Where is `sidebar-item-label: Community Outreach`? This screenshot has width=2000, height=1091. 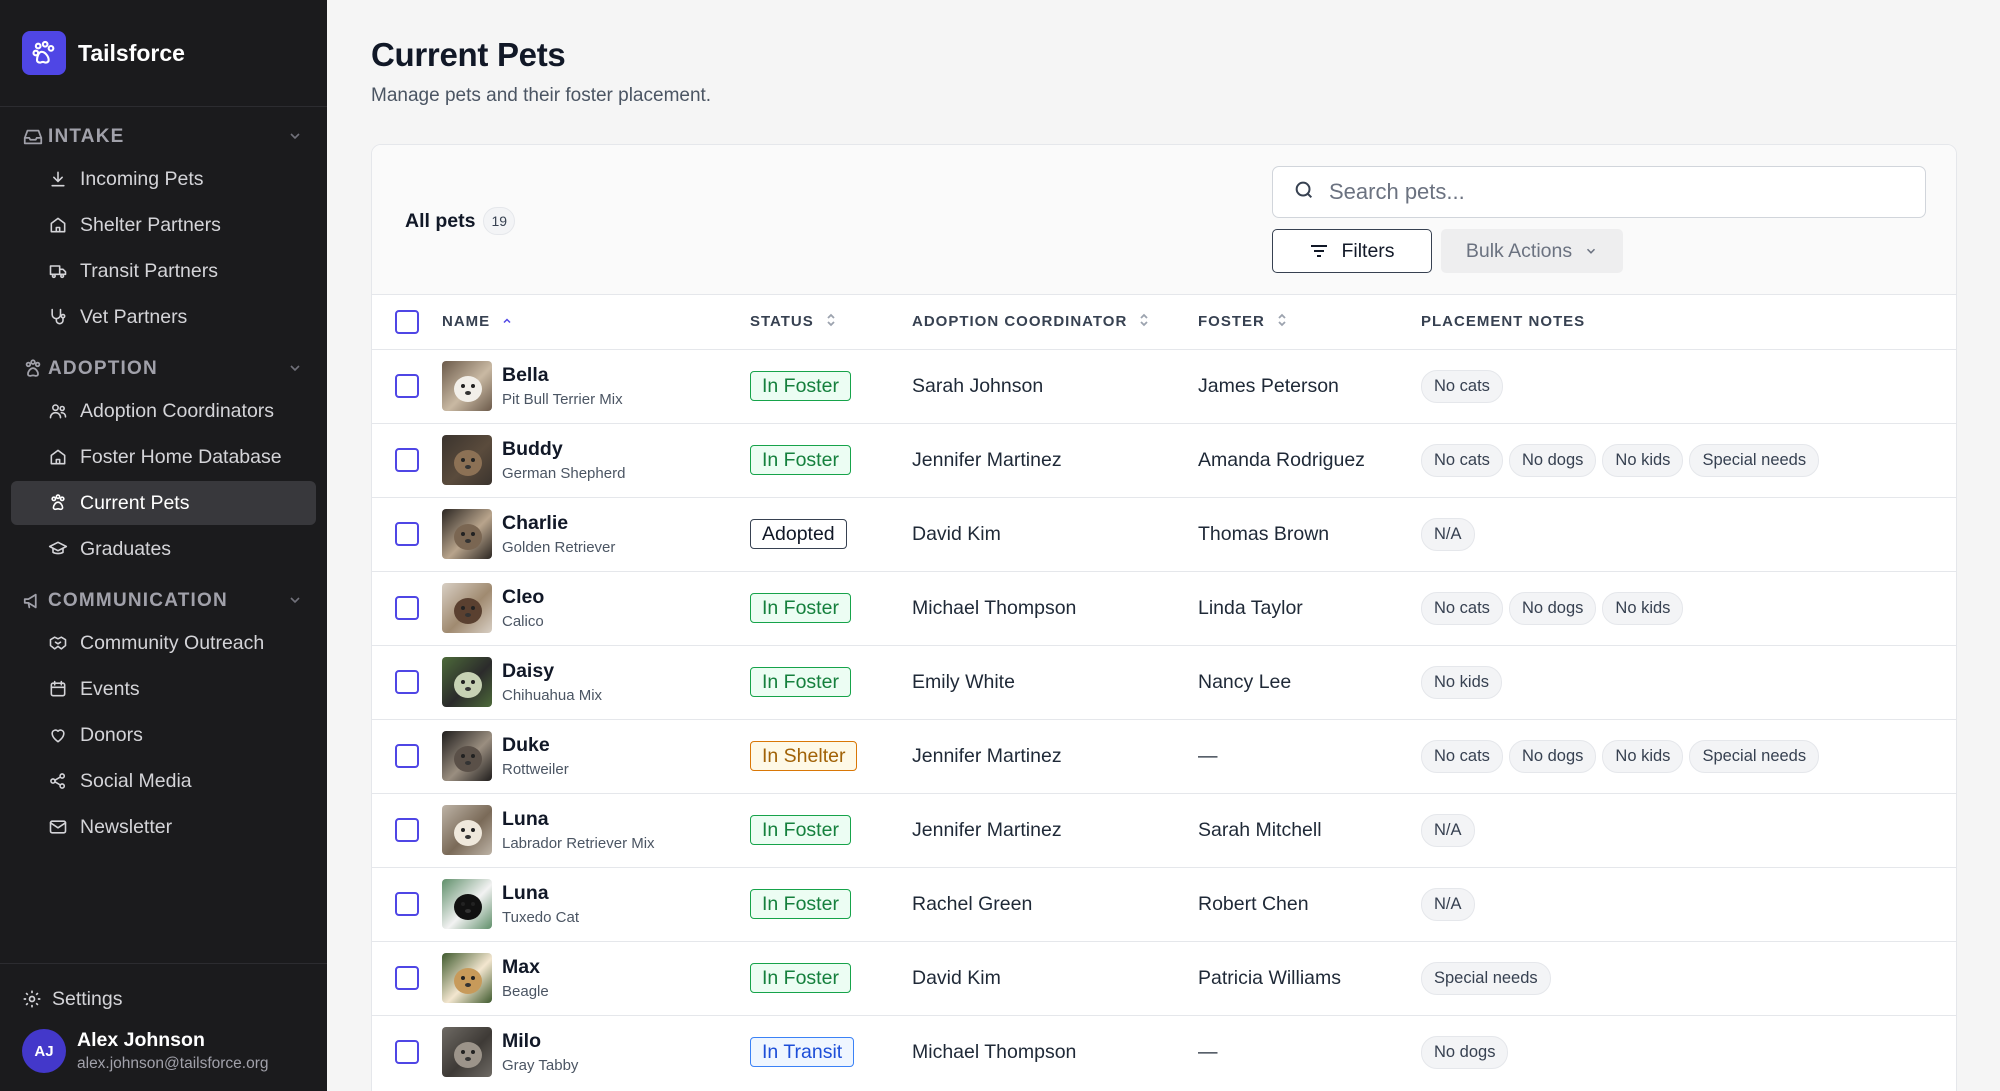 sidebar-item-label: Community Outreach is located at coordinates (172, 642).